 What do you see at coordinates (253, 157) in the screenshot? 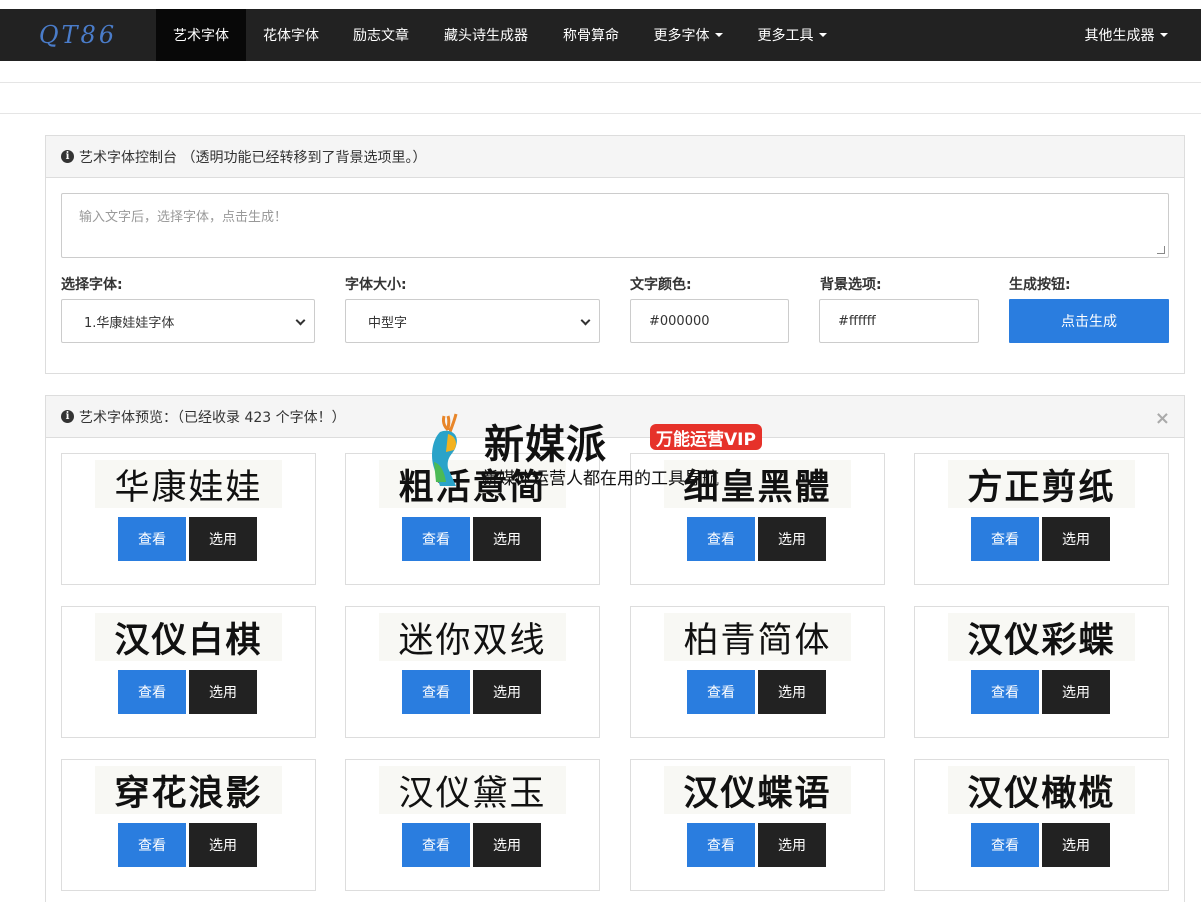
I see `control-panel-title: 艺术字体控制台 （透明功能已经转移到了背景选项里。）` at bounding box center [253, 157].